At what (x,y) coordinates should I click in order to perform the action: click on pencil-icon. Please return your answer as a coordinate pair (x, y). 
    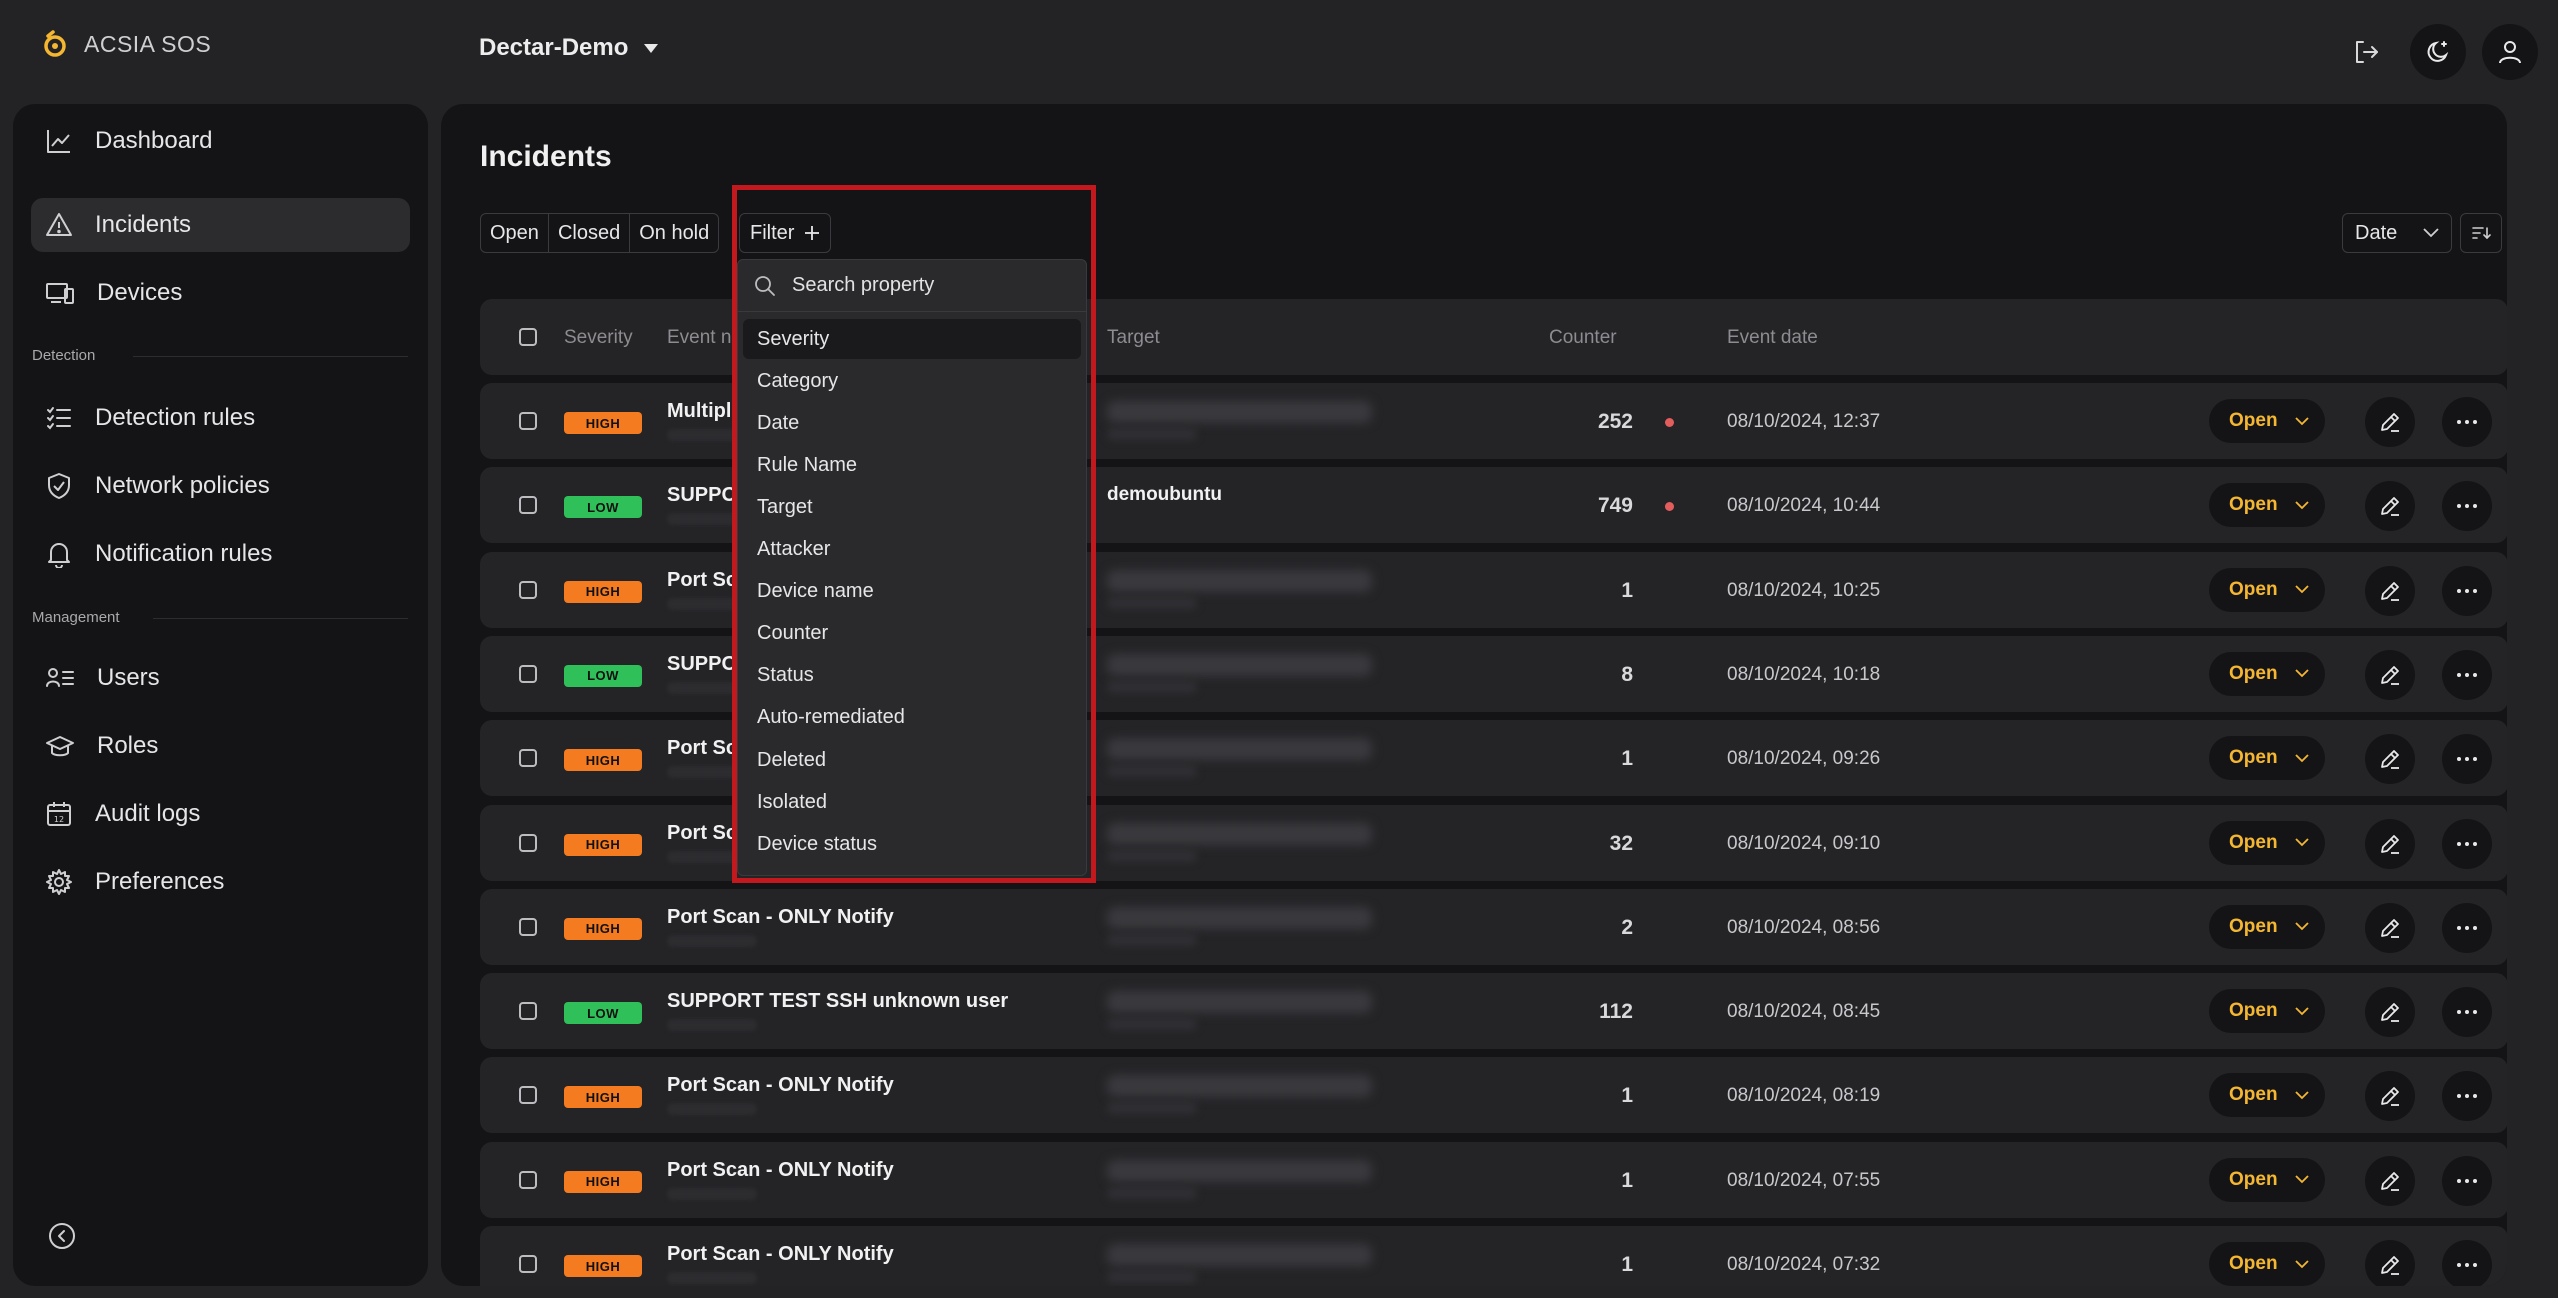
    Looking at the image, I should click on (2390, 928).